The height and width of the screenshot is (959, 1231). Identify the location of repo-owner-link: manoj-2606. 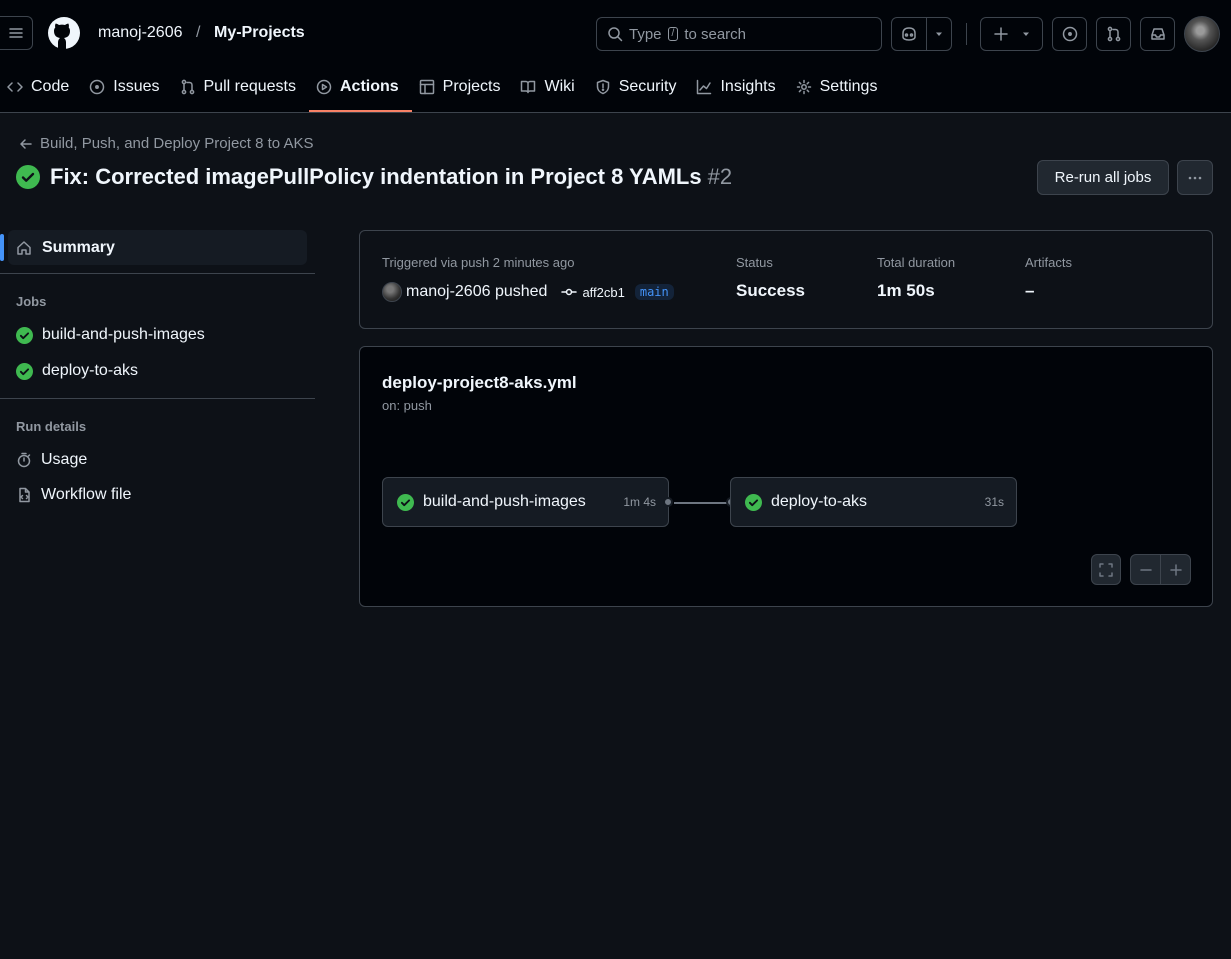
(140, 33).